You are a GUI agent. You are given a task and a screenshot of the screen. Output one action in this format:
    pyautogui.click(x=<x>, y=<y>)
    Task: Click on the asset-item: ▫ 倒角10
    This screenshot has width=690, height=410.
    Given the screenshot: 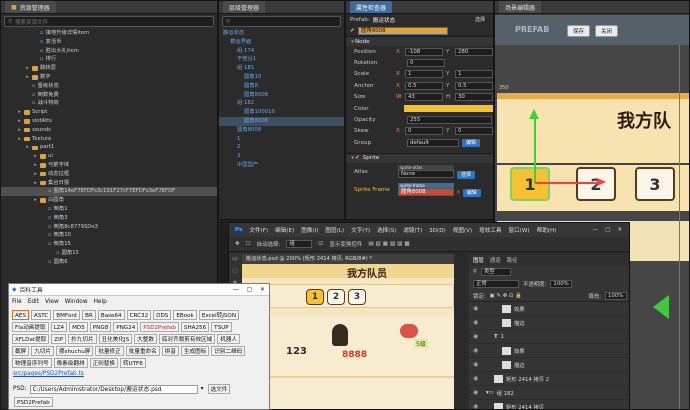 What is the action you would take?
    pyautogui.click(x=109, y=235)
    